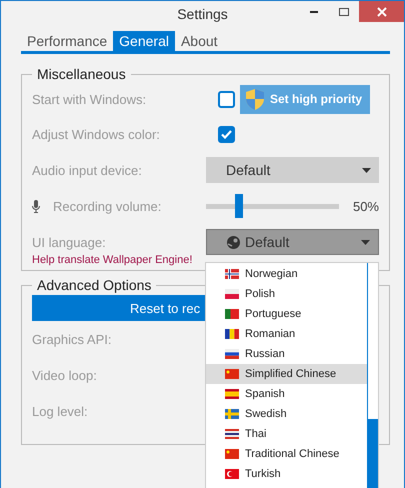  I want to click on field-label: Recording volume:, so click(107, 206).